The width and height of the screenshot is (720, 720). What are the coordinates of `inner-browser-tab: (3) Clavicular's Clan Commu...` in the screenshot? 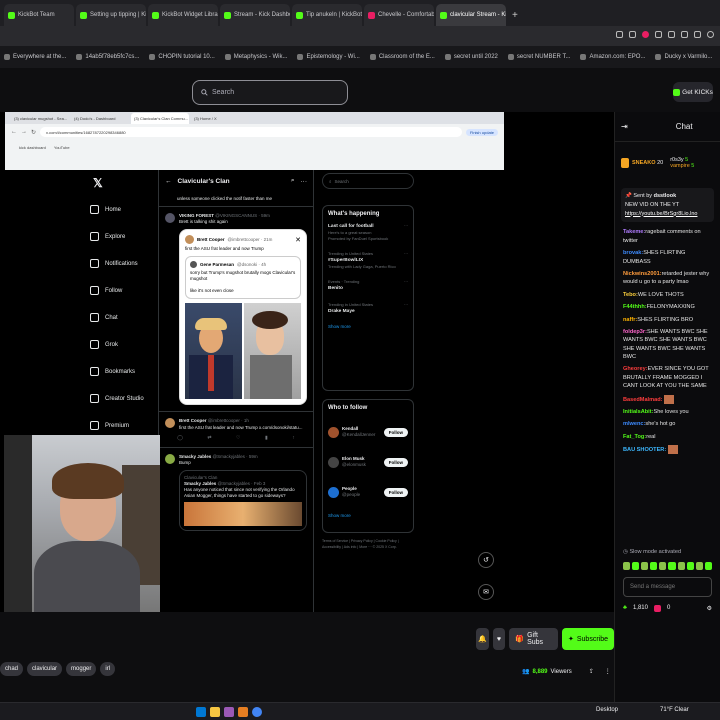 It's located at (160, 118).